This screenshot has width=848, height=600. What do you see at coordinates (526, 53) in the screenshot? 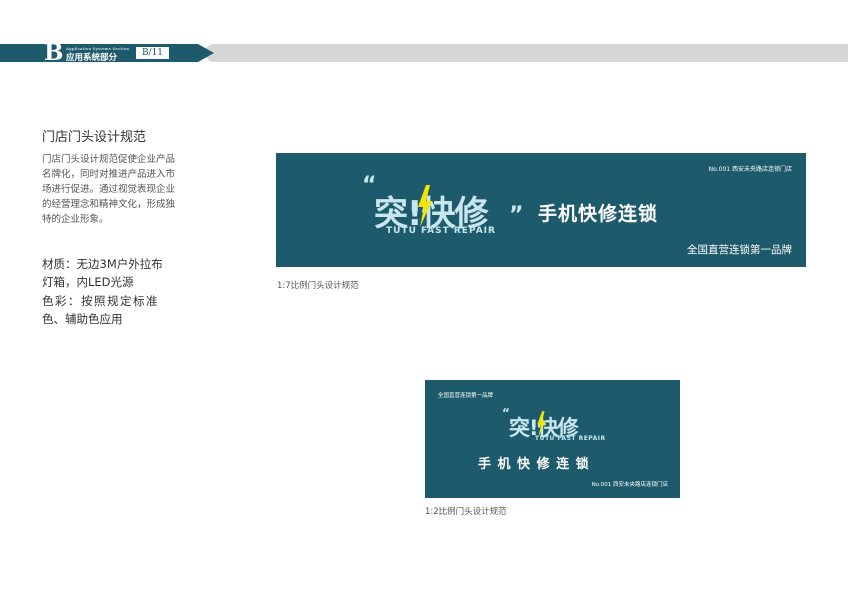
I see `header-grey-bar` at bounding box center [526, 53].